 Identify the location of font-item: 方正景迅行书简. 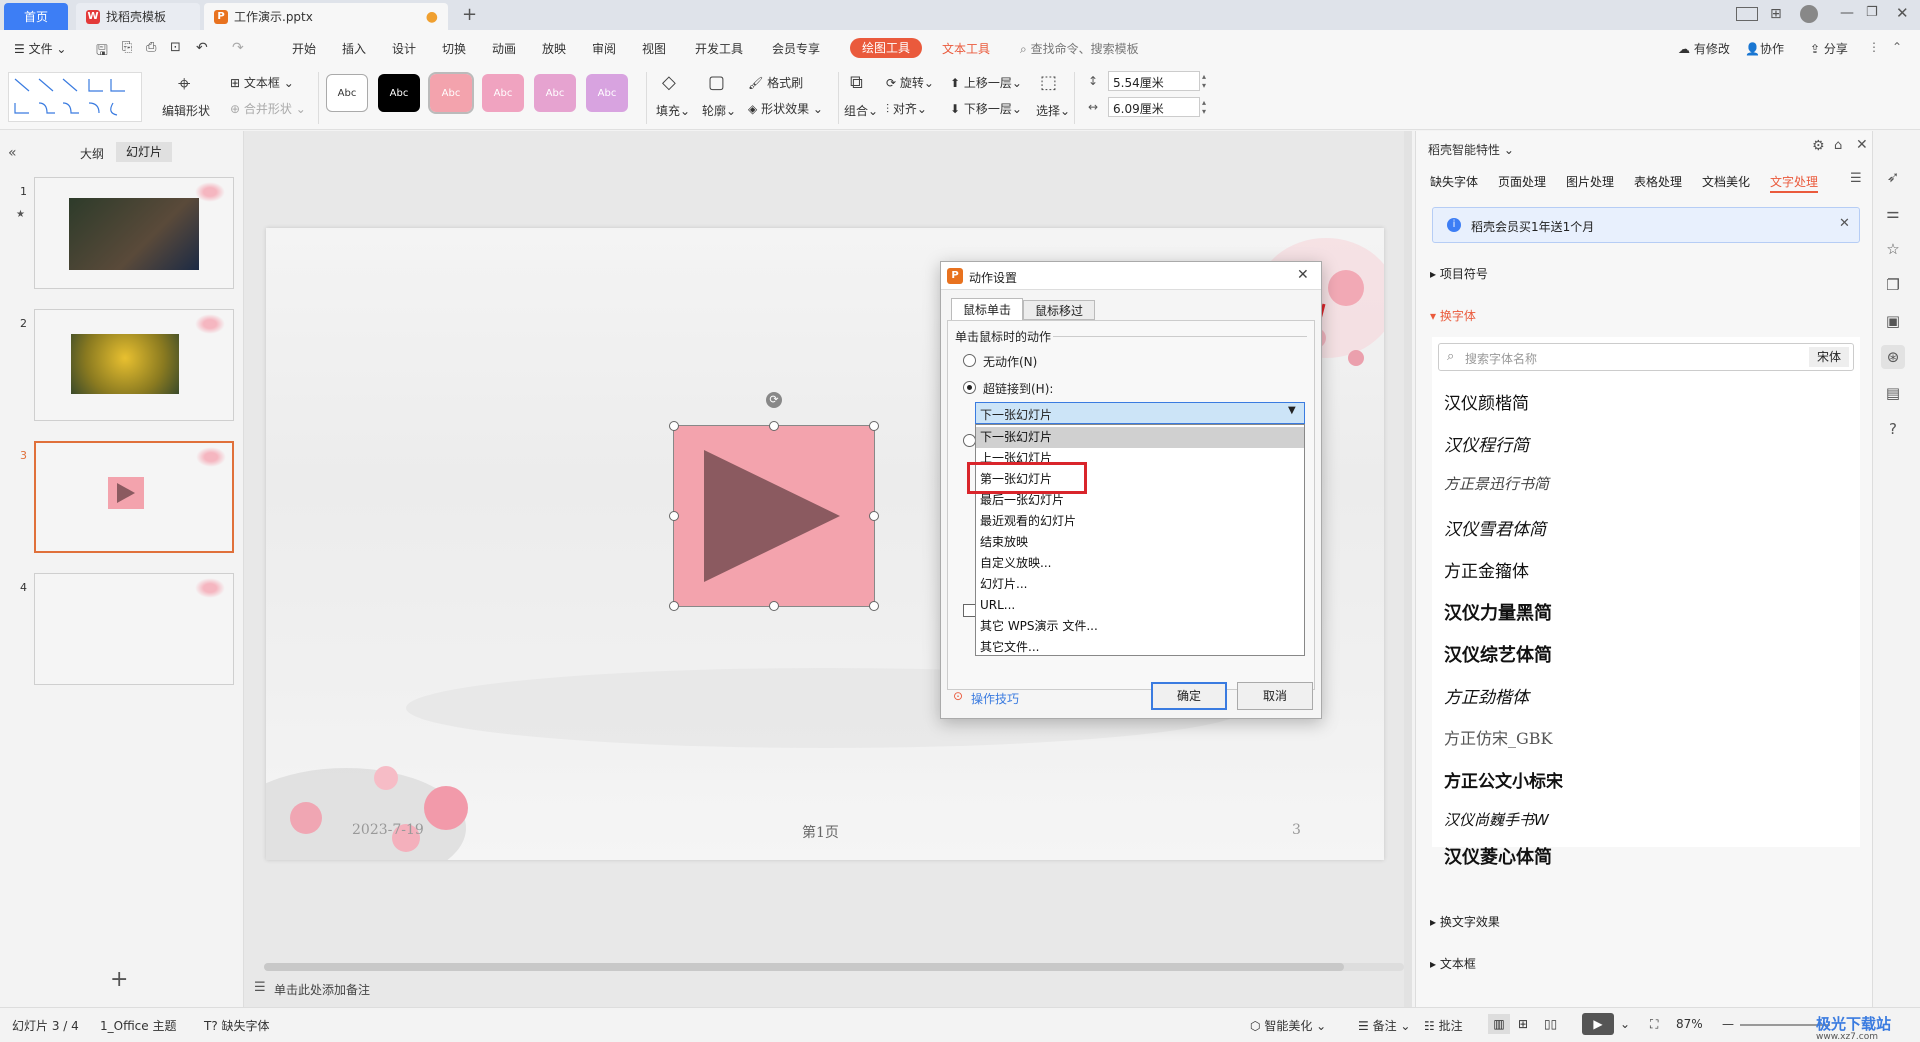
(1496, 483).